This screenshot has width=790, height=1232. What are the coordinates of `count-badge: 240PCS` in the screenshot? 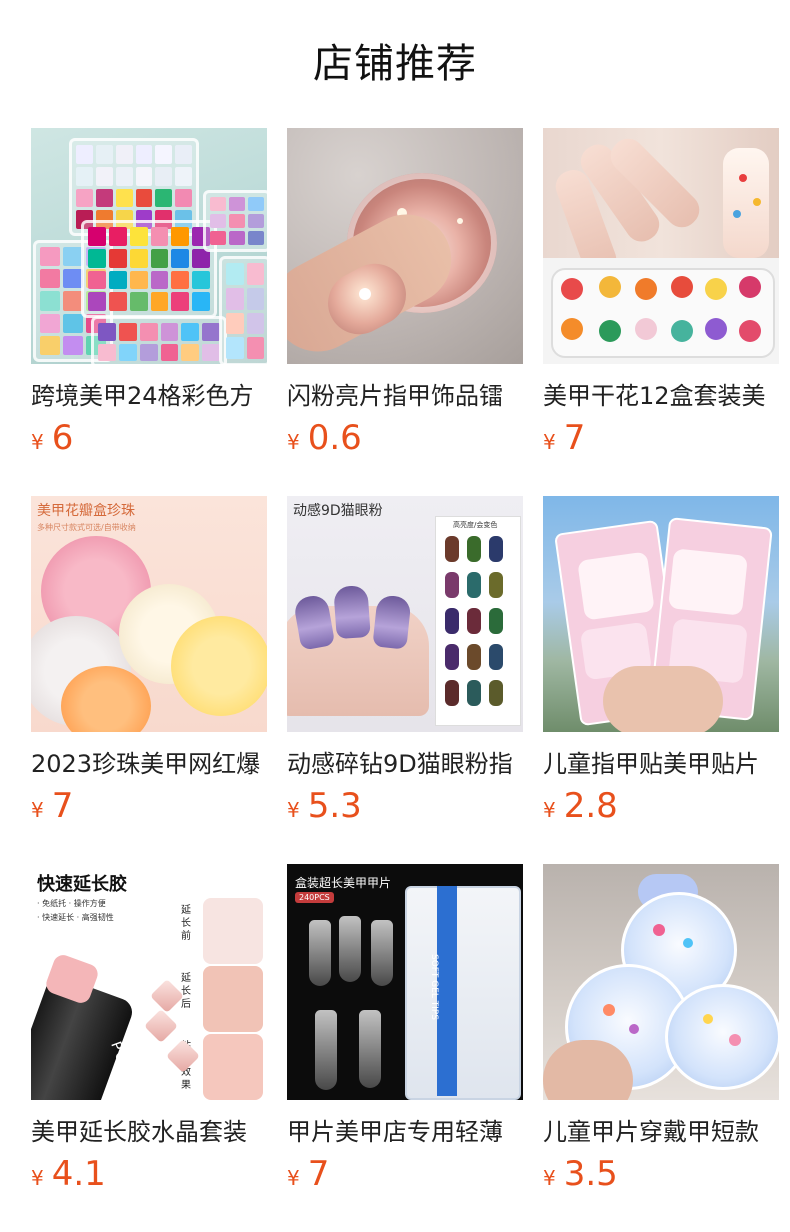 It's located at (314, 897).